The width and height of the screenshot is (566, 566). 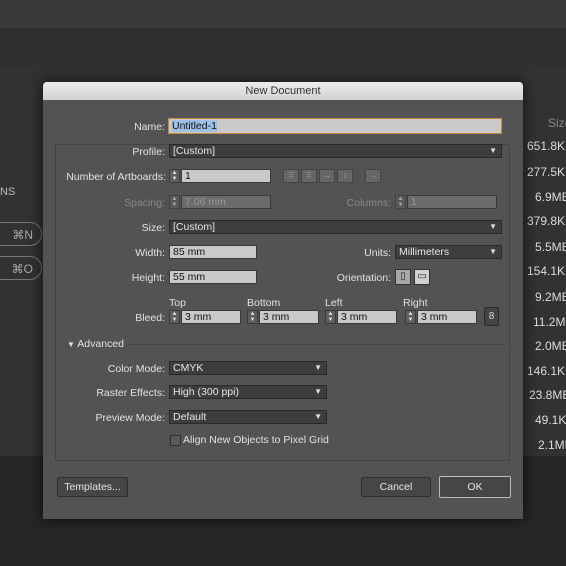 What do you see at coordinates (174, 176) in the screenshot?
I see `artboards-stepper: ▲ ▼` at bounding box center [174, 176].